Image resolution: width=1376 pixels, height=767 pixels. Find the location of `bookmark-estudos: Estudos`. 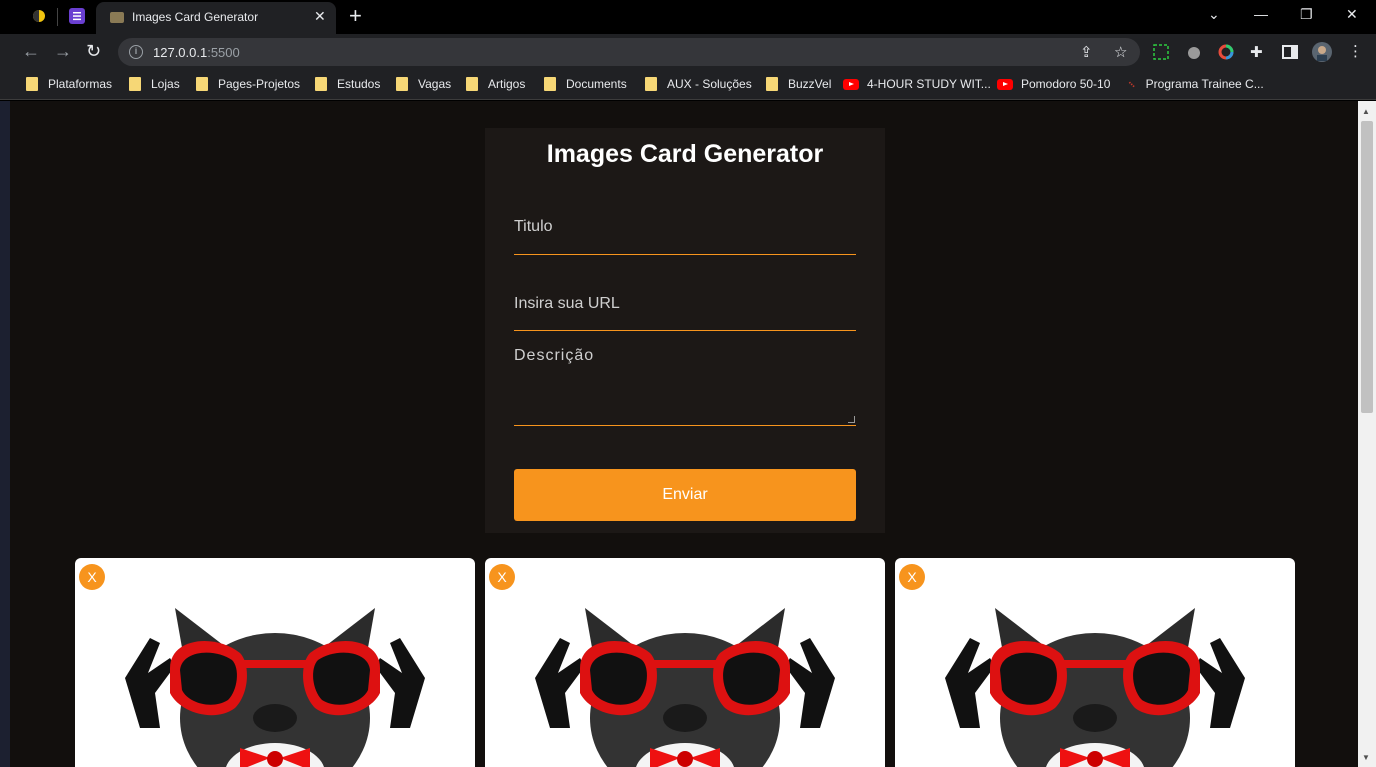

bookmark-estudos: Estudos is located at coordinates (347, 84).